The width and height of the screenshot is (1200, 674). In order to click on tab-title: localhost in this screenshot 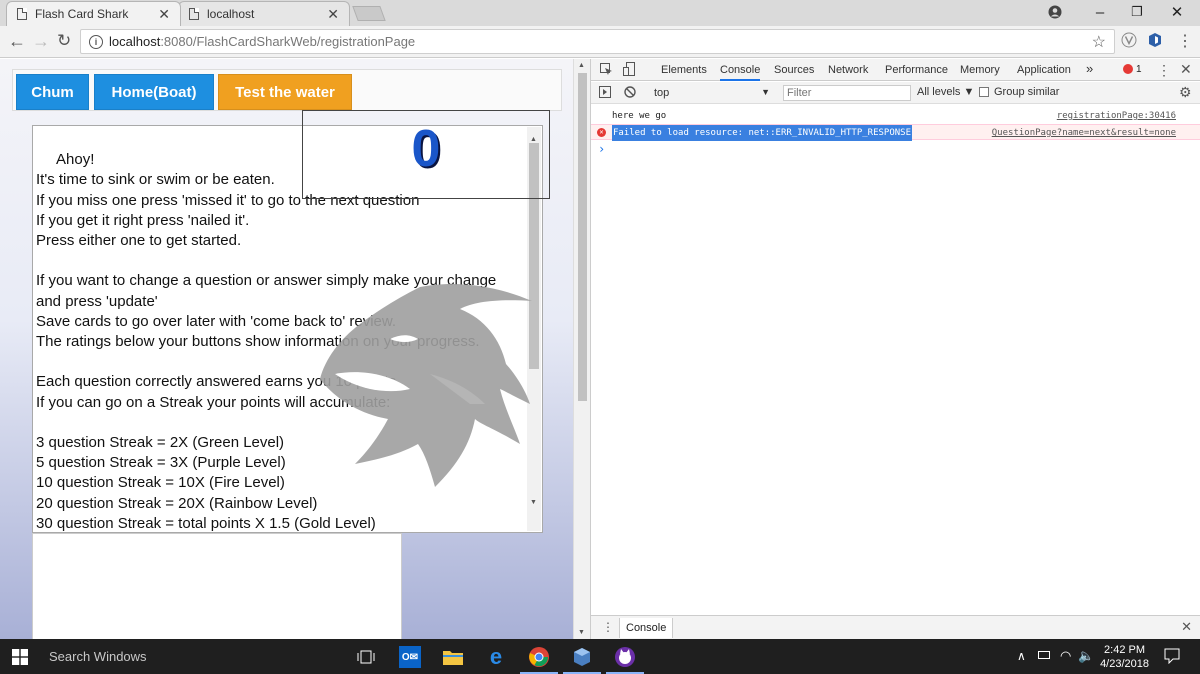, I will do `click(231, 14)`.